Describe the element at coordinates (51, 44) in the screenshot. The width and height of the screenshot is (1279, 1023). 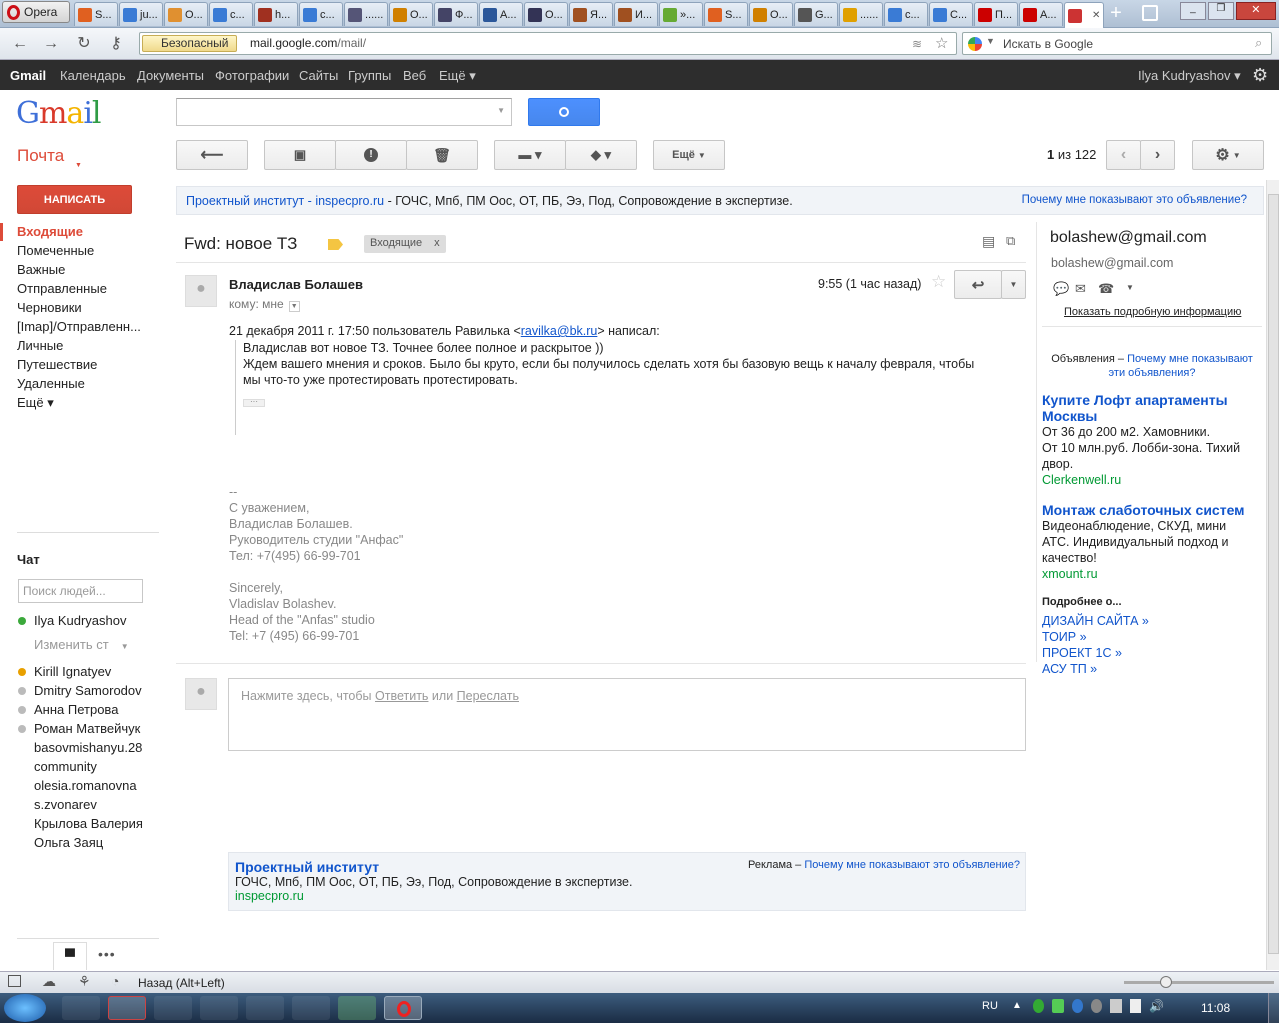
I see `forward-arrow-icon: →` at that location.